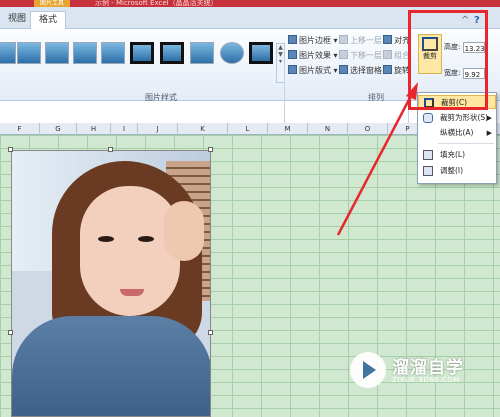 The width and height of the screenshot is (500, 417). I want to click on watermark: 溜溜自学 ZIXUE.3D66.COM, so click(414, 378).